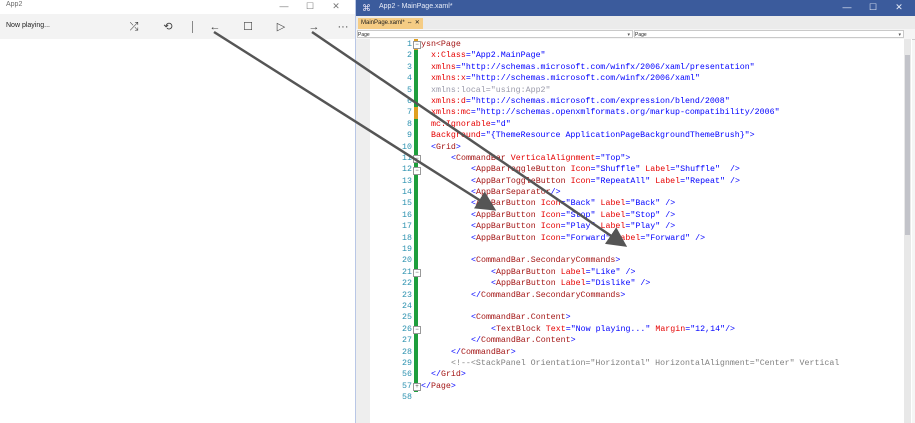  What do you see at coordinates (284, 7) in the screenshot?
I see `minimize-button: —` at bounding box center [284, 7].